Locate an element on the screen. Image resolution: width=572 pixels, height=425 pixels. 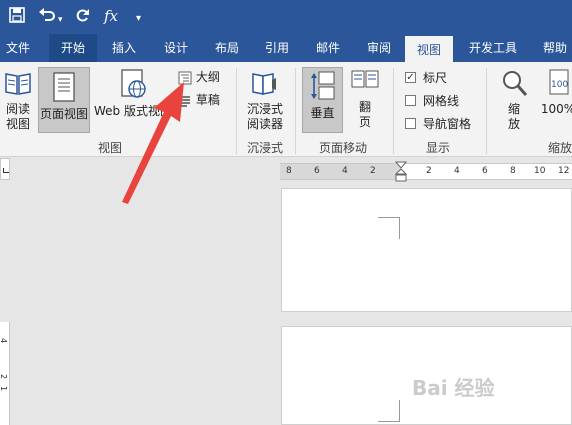
immersive-reader-icon is located at coordinates (264, 84).